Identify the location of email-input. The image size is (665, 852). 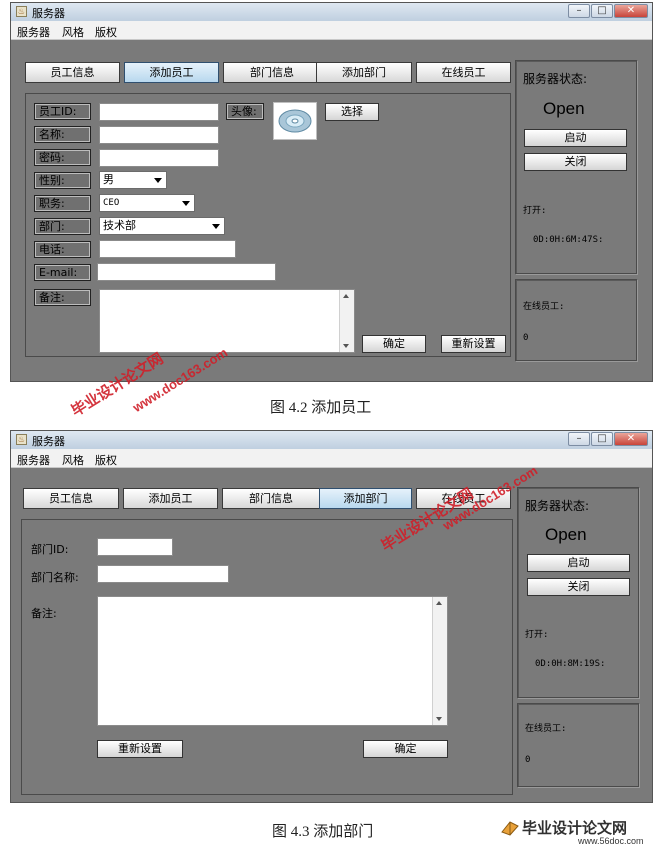
(186, 272).